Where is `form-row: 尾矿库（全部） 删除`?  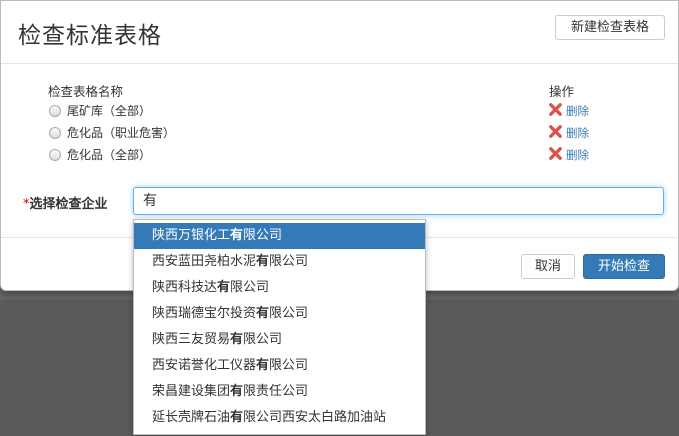
form-row: 尾矿库（全部） 删除 is located at coordinates (339, 111).